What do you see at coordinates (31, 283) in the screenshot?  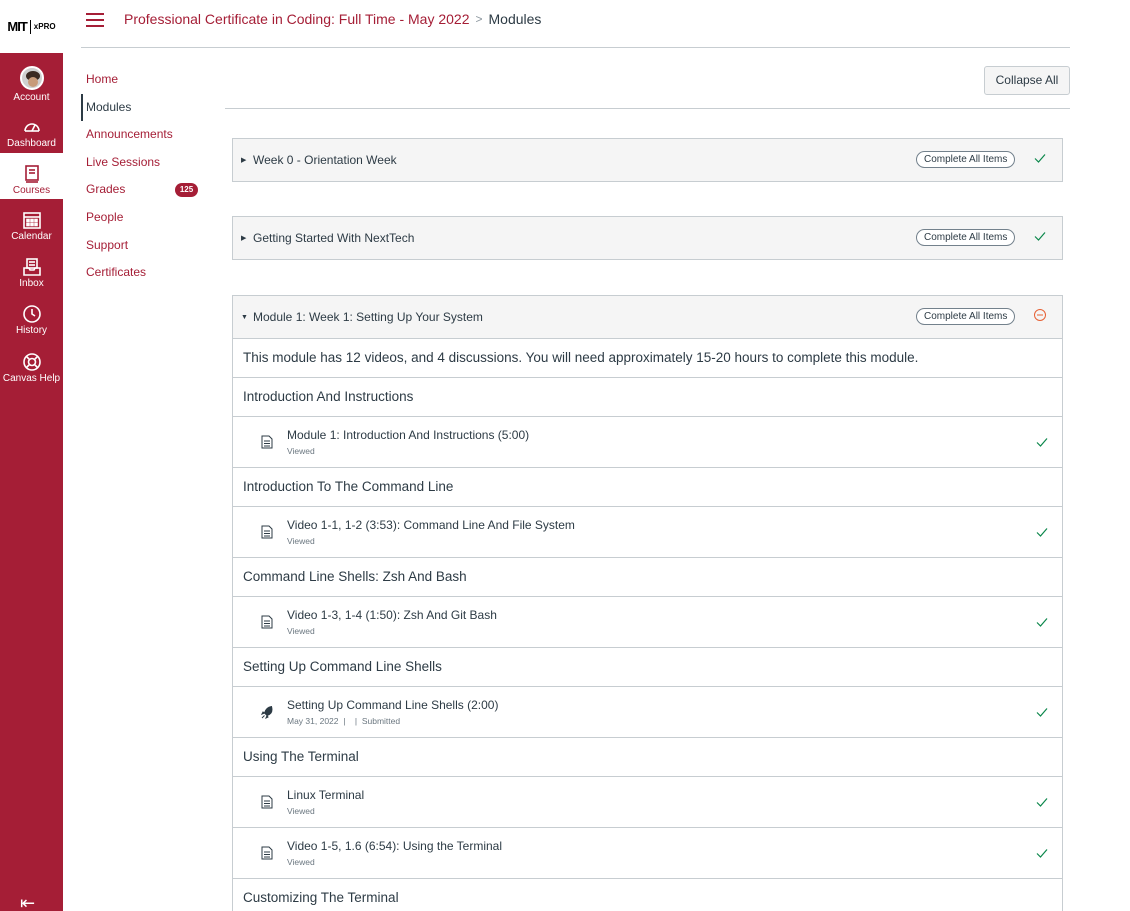 I see `global-nav-label: Inbox` at bounding box center [31, 283].